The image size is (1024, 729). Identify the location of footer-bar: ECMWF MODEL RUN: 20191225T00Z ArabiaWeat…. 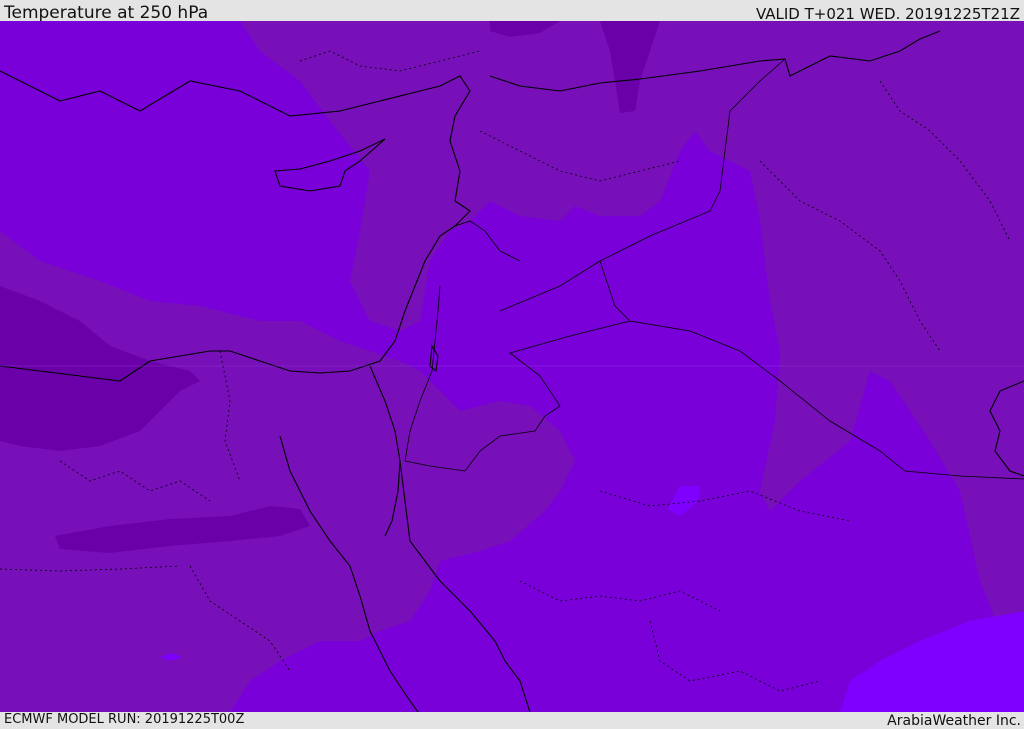
(512, 720).